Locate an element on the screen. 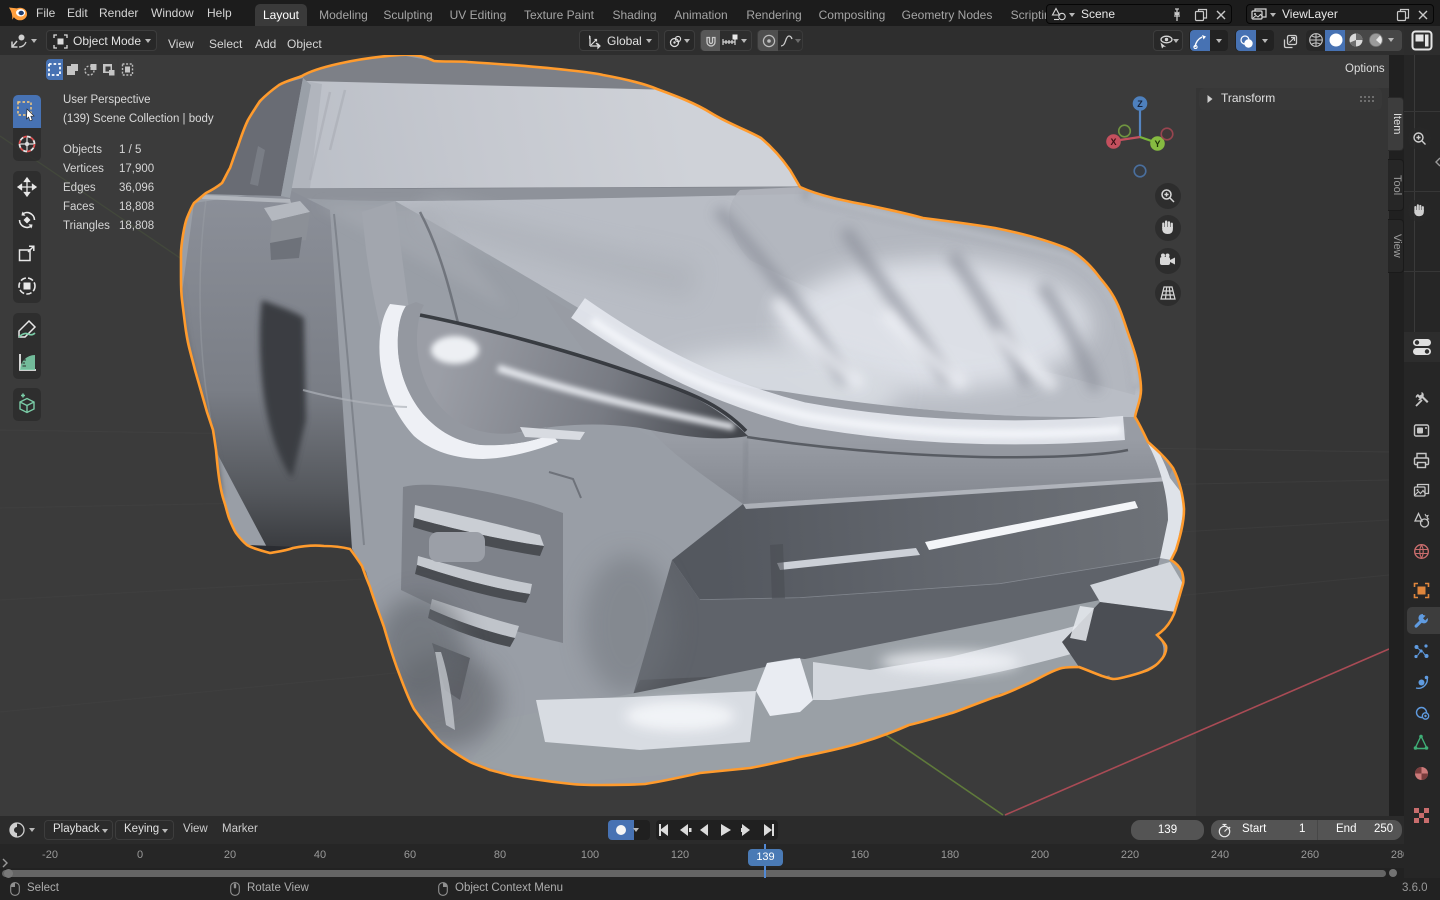 The width and height of the screenshot is (1440, 900). svg-text: Z is located at coordinates (1140, 104).